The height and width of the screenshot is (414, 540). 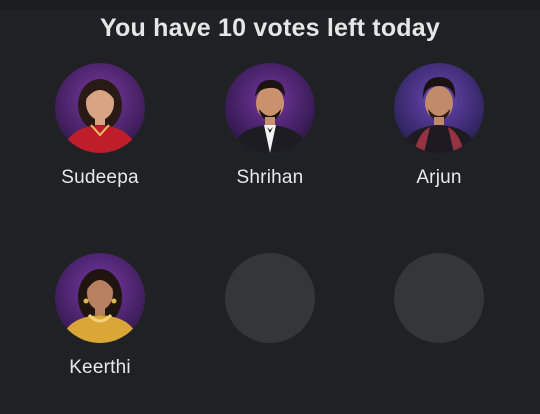 I want to click on contestant-card-arjun: Arjun, so click(x=439, y=126).